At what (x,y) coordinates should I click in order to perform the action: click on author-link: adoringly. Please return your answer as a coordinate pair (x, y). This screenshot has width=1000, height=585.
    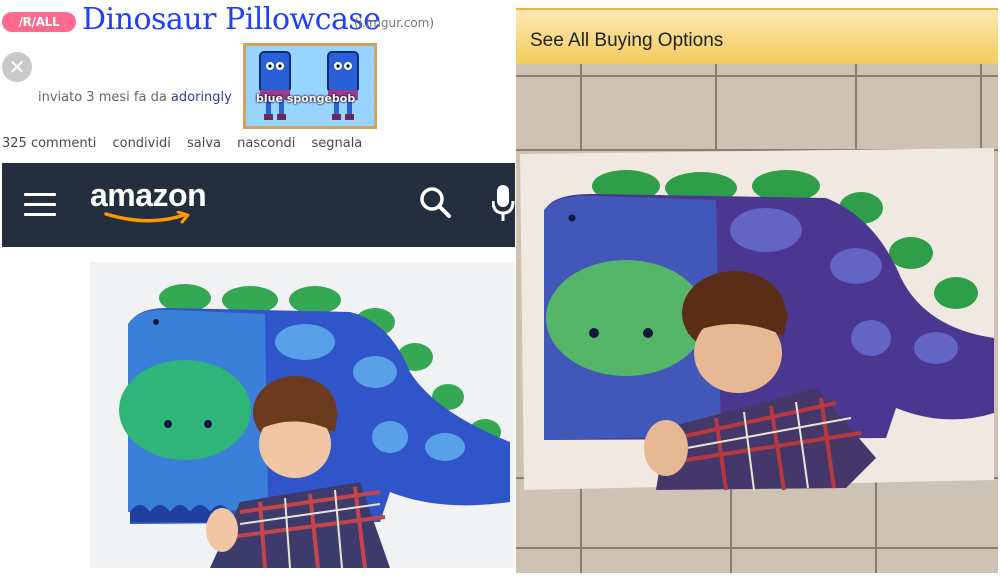
    Looking at the image, I should click on (201, 97).